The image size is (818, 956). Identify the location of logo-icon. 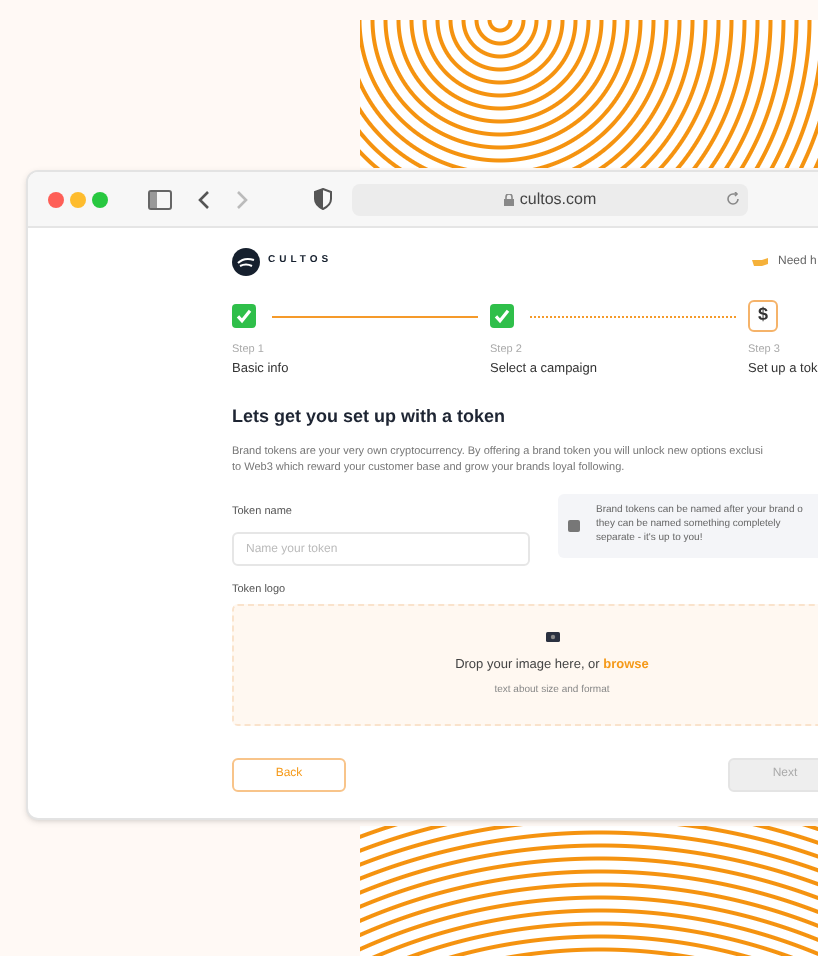
(246, 262).